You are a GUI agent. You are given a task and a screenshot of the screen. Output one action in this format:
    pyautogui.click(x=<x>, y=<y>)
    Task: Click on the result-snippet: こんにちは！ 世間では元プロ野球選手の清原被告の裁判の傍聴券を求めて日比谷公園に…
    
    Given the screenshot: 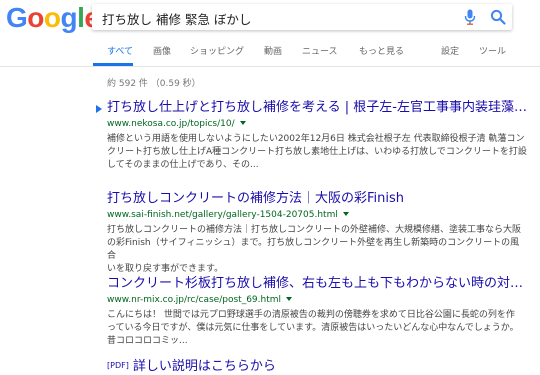 What is the action you would take?
    pyautogui.click(x=317, y=328)
    